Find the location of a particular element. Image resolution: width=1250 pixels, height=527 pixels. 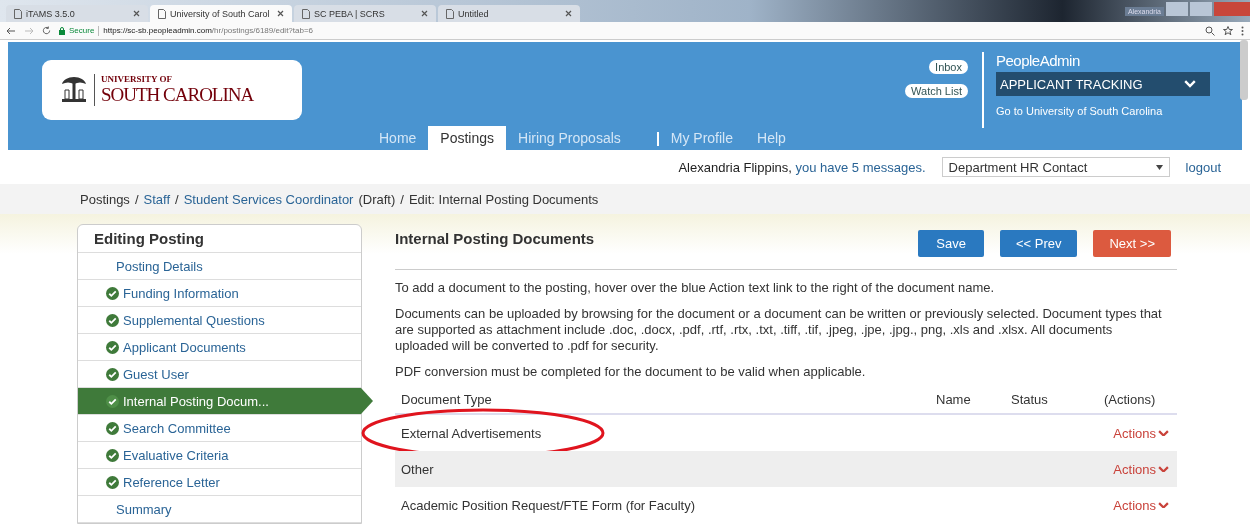

lock-icon is located at coordinates (62, 30).